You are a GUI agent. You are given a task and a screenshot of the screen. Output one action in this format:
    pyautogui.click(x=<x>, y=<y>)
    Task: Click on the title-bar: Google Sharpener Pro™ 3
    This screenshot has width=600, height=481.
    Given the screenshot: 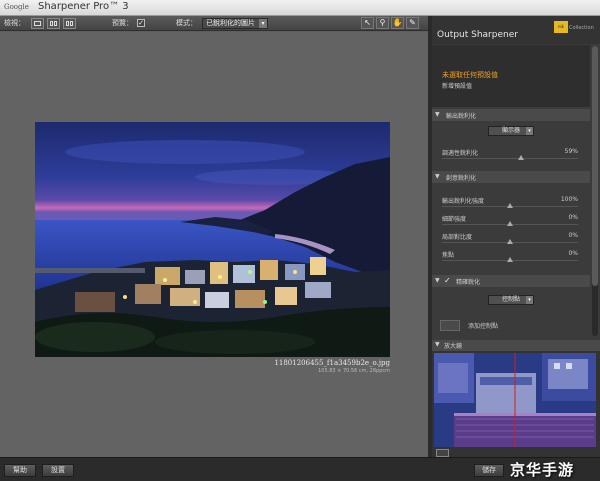 What is the action you would take?
    pyautogui.click(x=300, y=8)
    